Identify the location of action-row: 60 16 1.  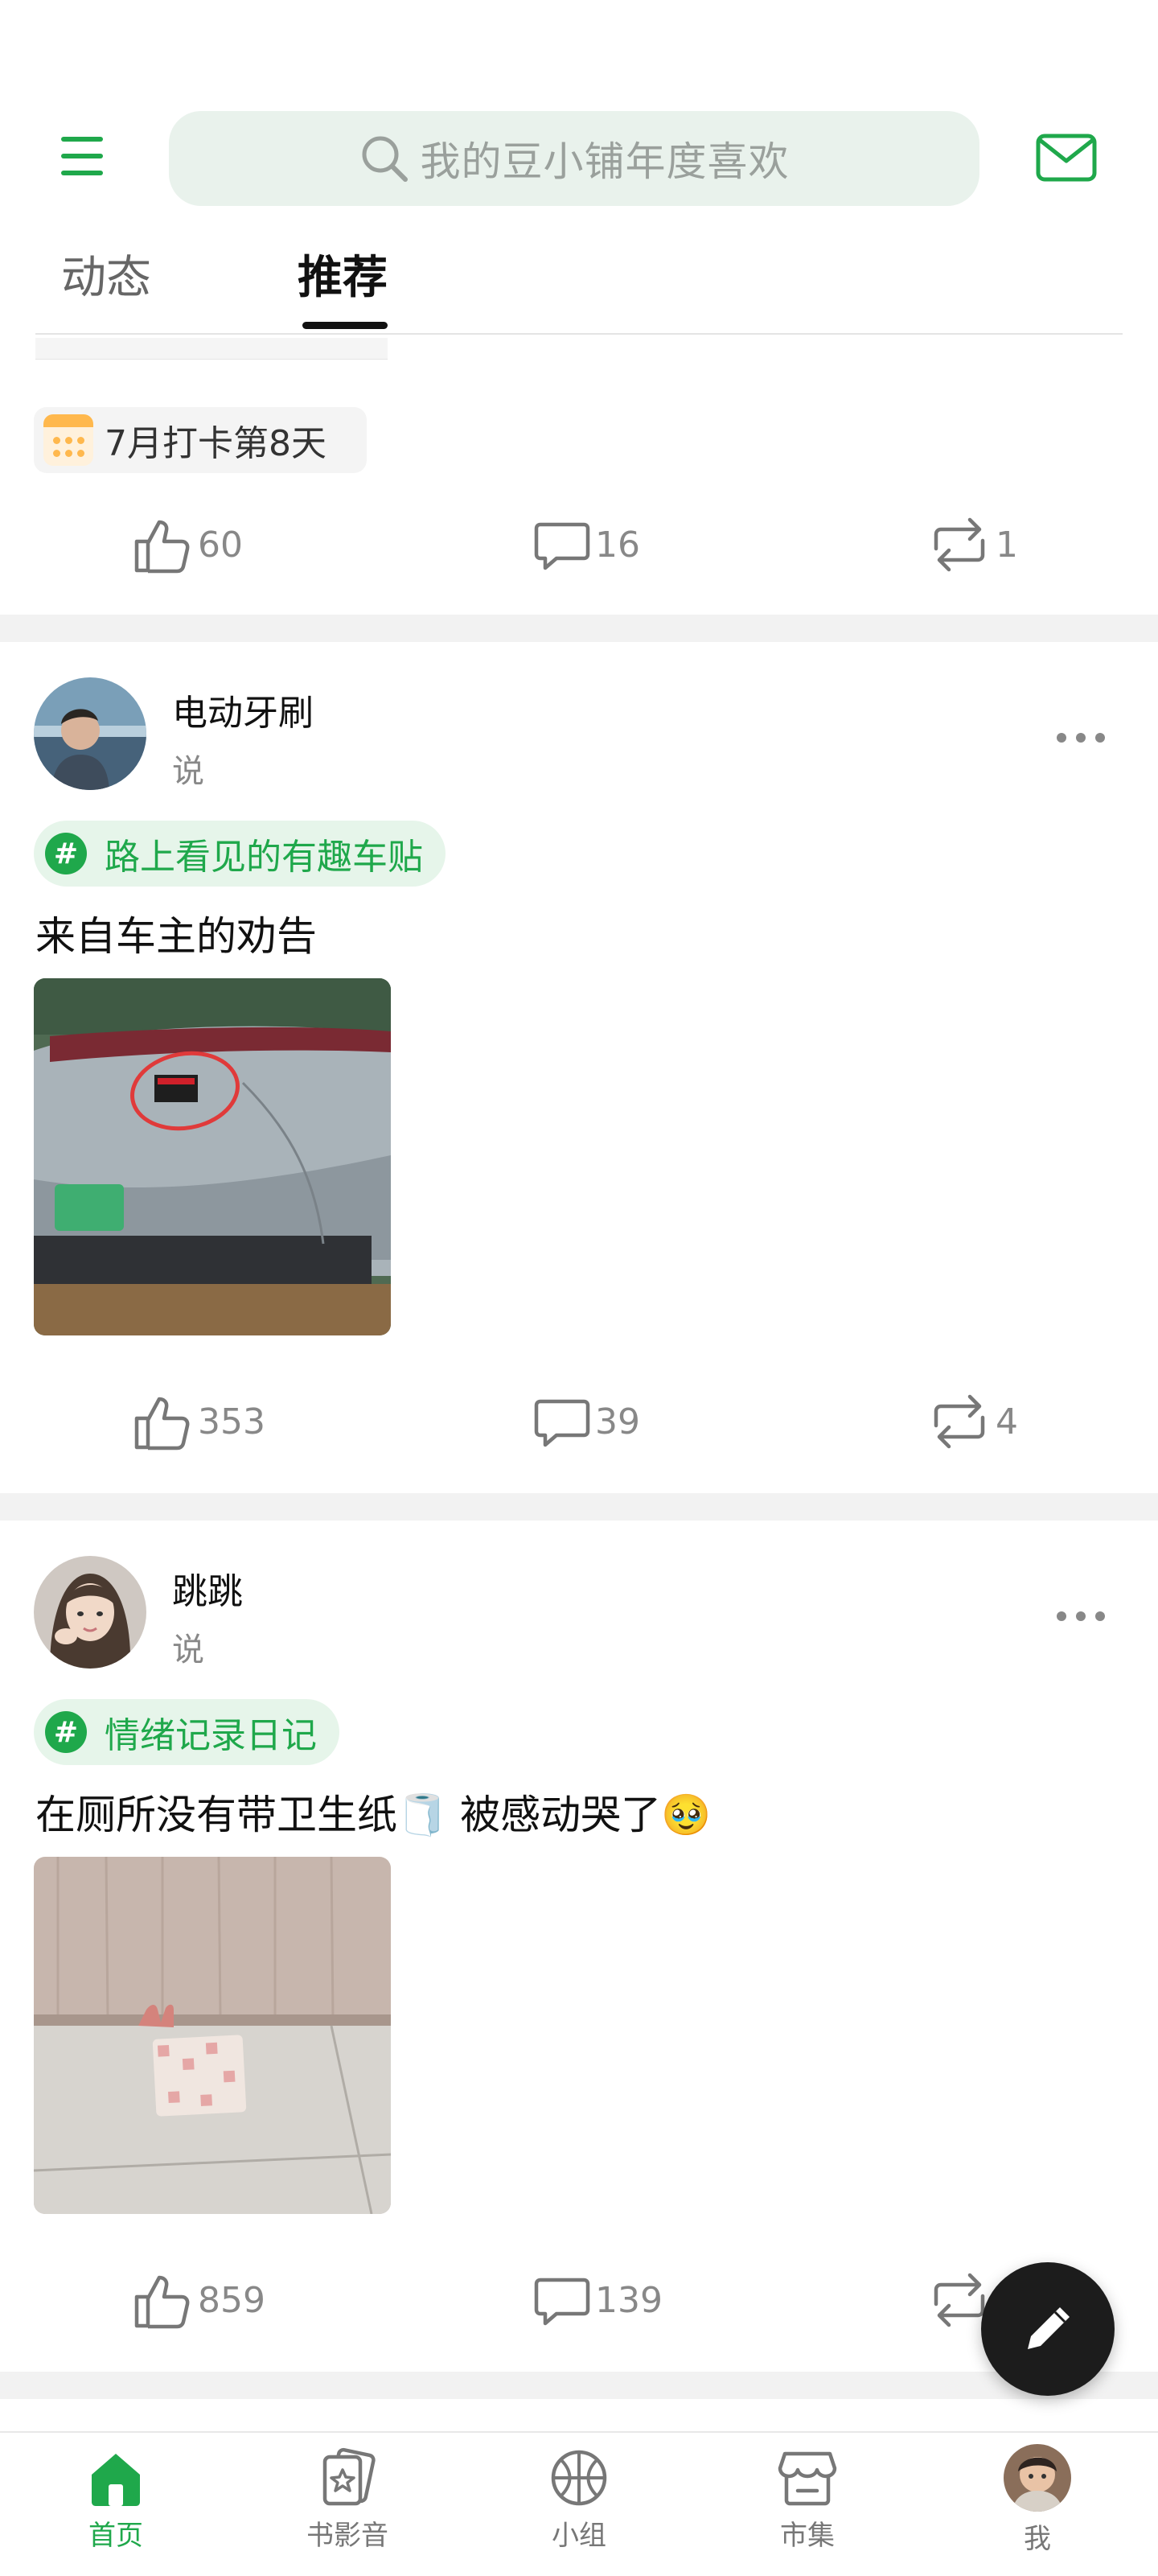
(579, 544).